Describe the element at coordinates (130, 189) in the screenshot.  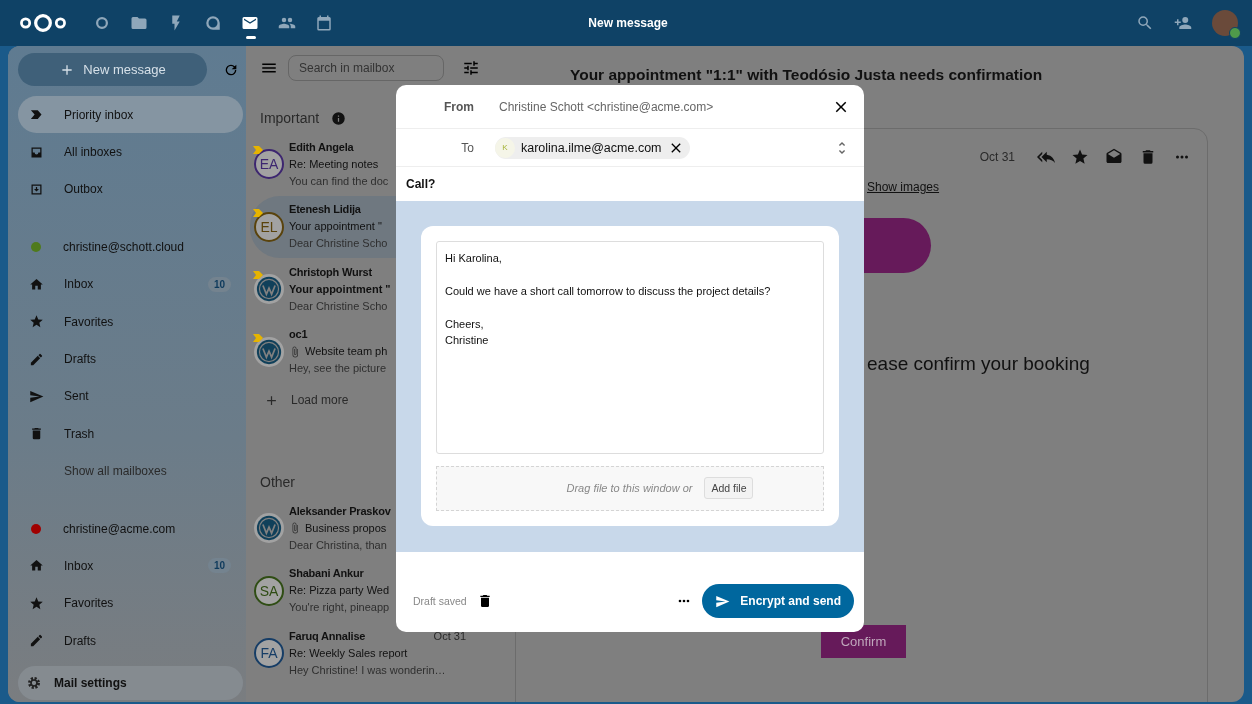
I see `mailbox-item: Outbox` at that location.